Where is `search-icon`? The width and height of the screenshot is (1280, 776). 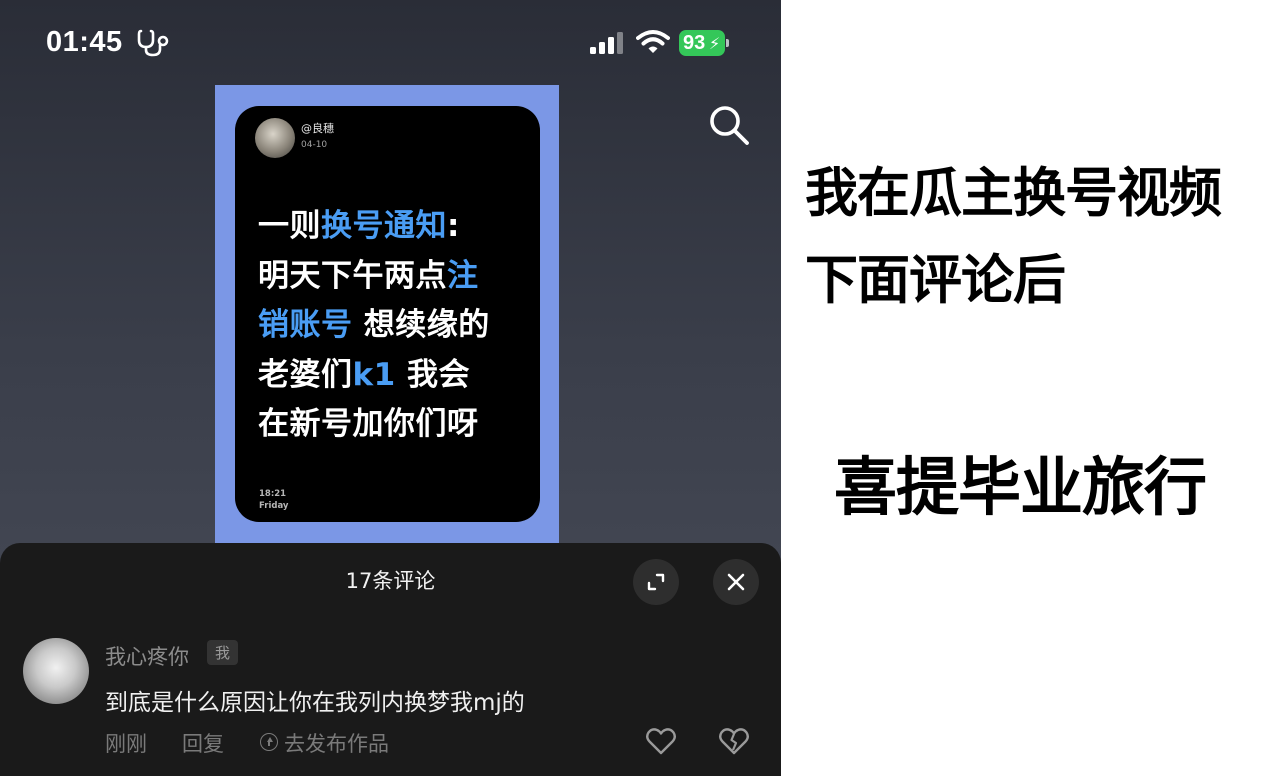 search-icon is located at coordinates (729, 125).